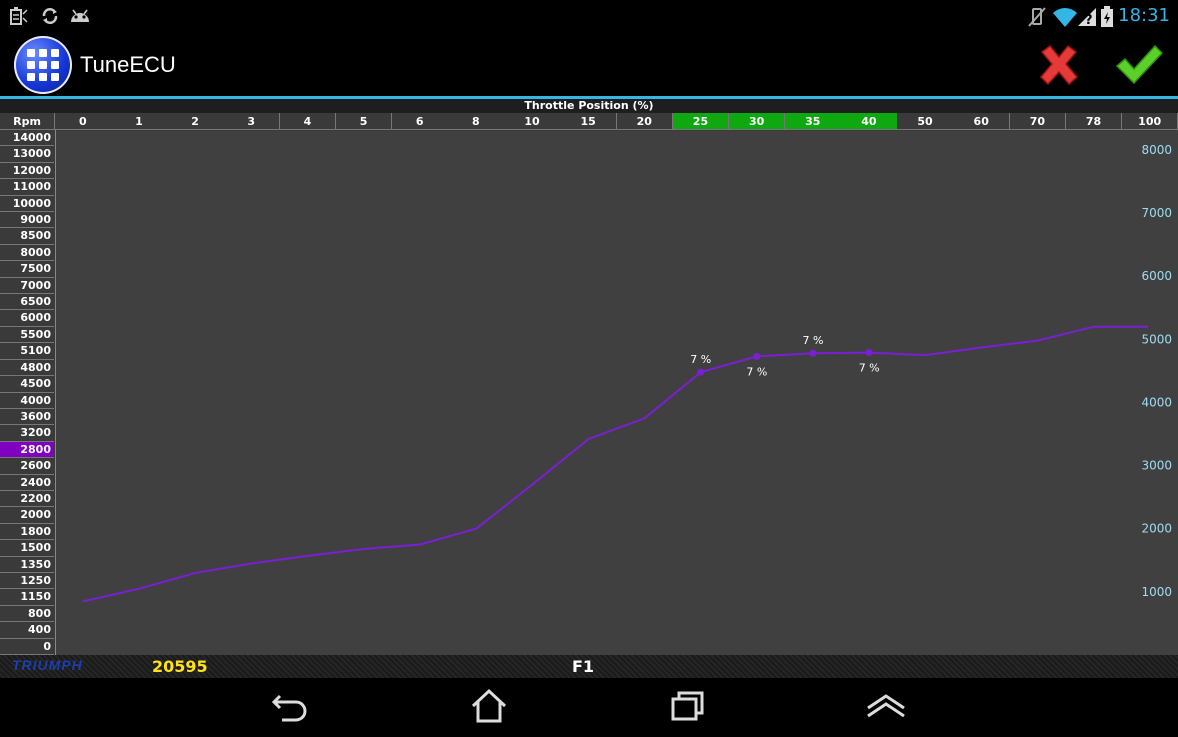 The width and height of the screenshot is (1178, 737). What do you see at coordinates (589, 64) in the screenshot?
I see `action-bar: TuneECU` at bounding box center [589, 64].